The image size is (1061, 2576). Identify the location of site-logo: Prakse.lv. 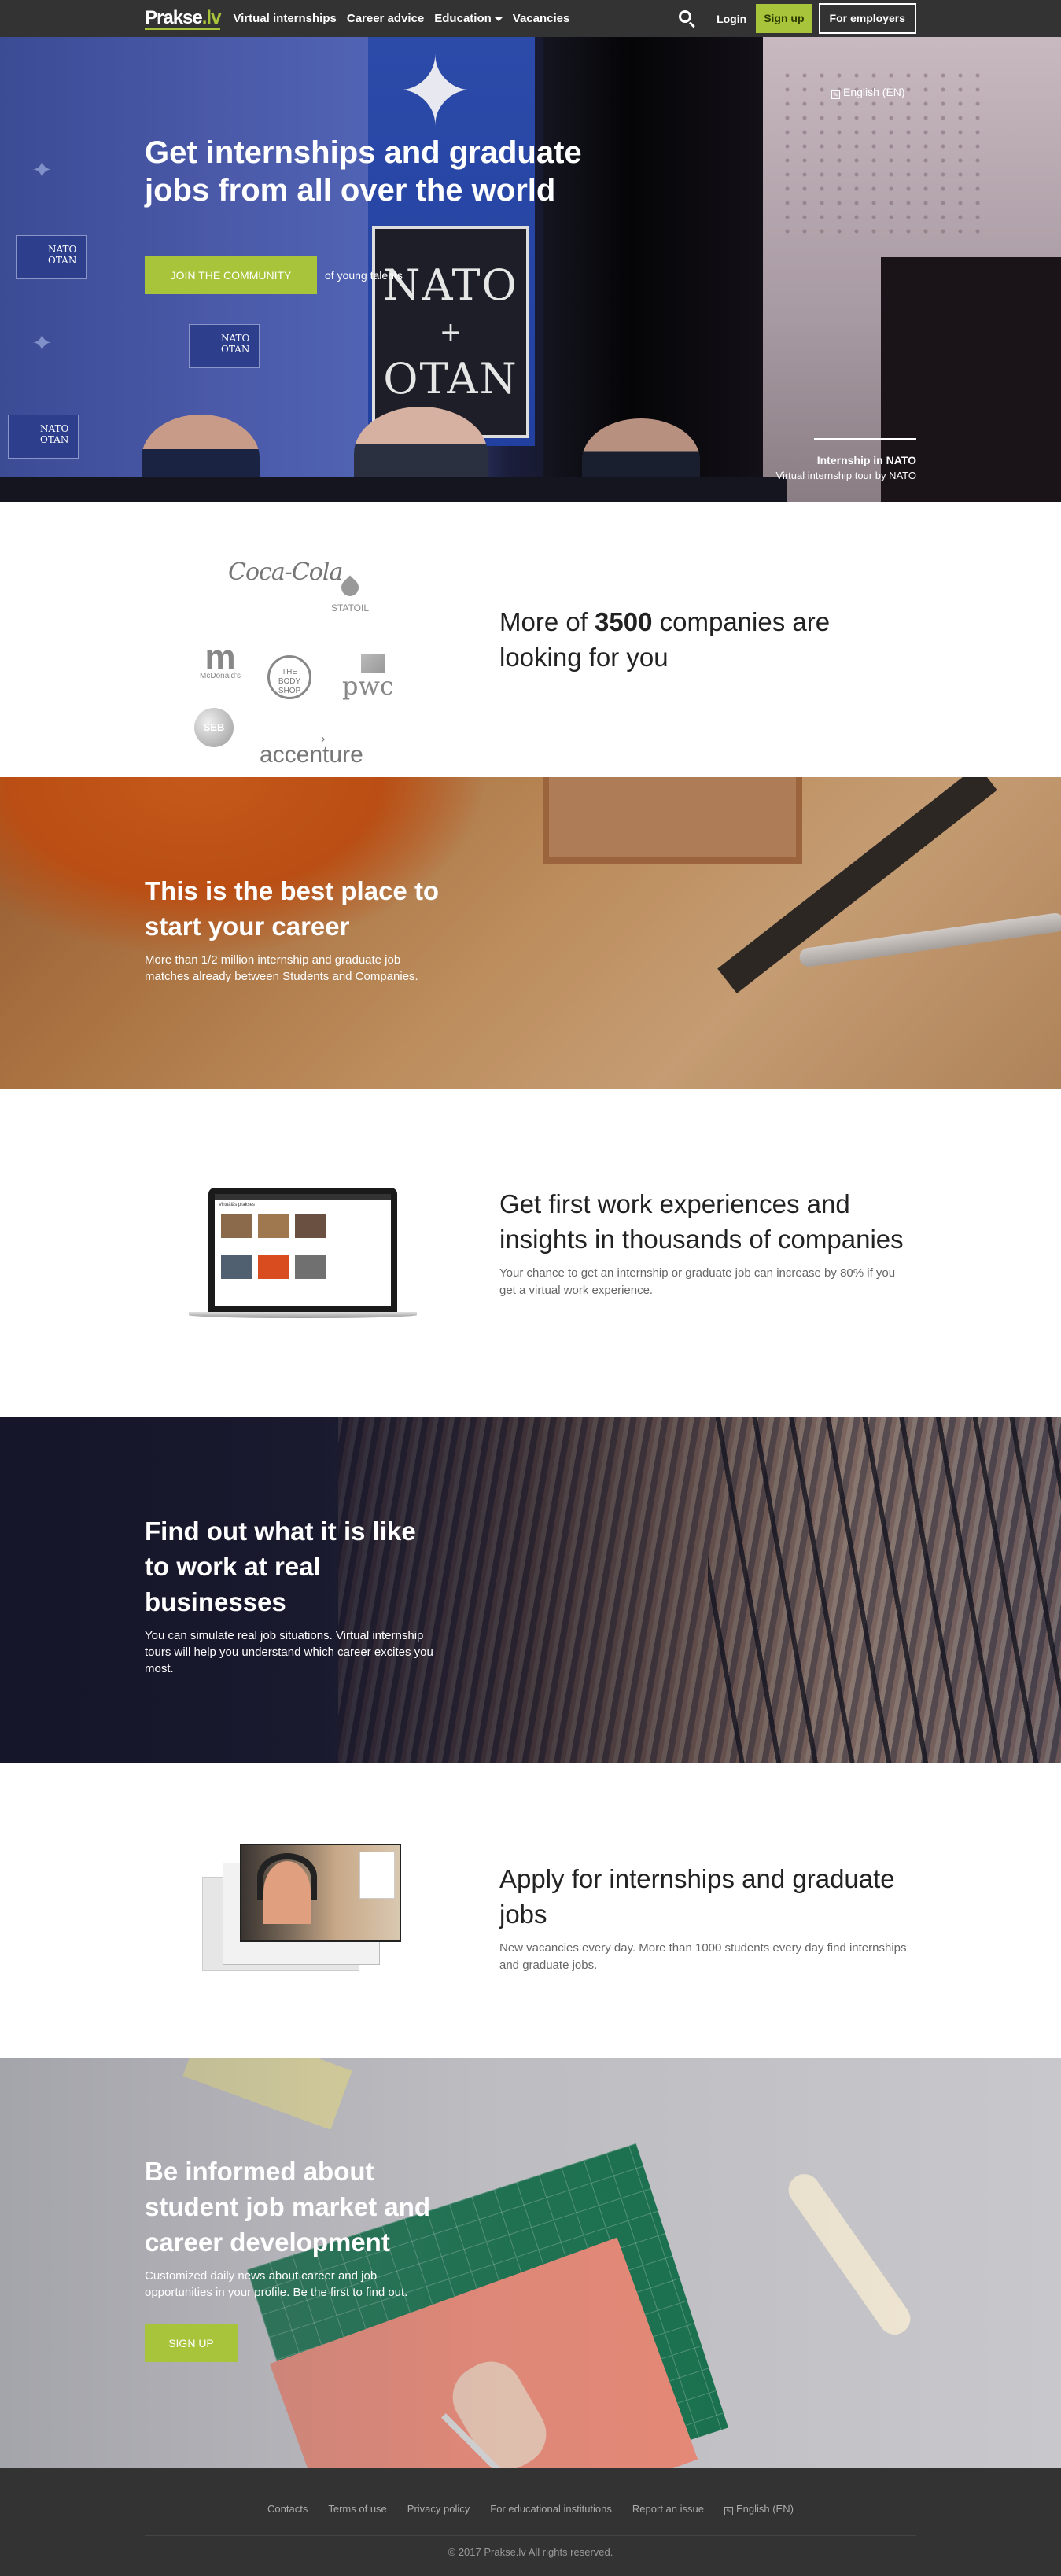
(183, 18).